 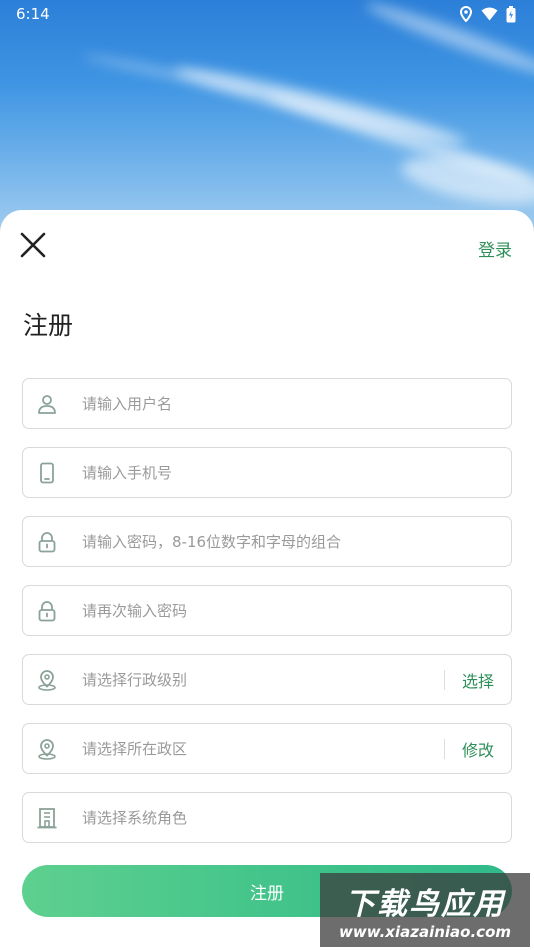 I want to click on user-icon, so click(x=47, y=404).